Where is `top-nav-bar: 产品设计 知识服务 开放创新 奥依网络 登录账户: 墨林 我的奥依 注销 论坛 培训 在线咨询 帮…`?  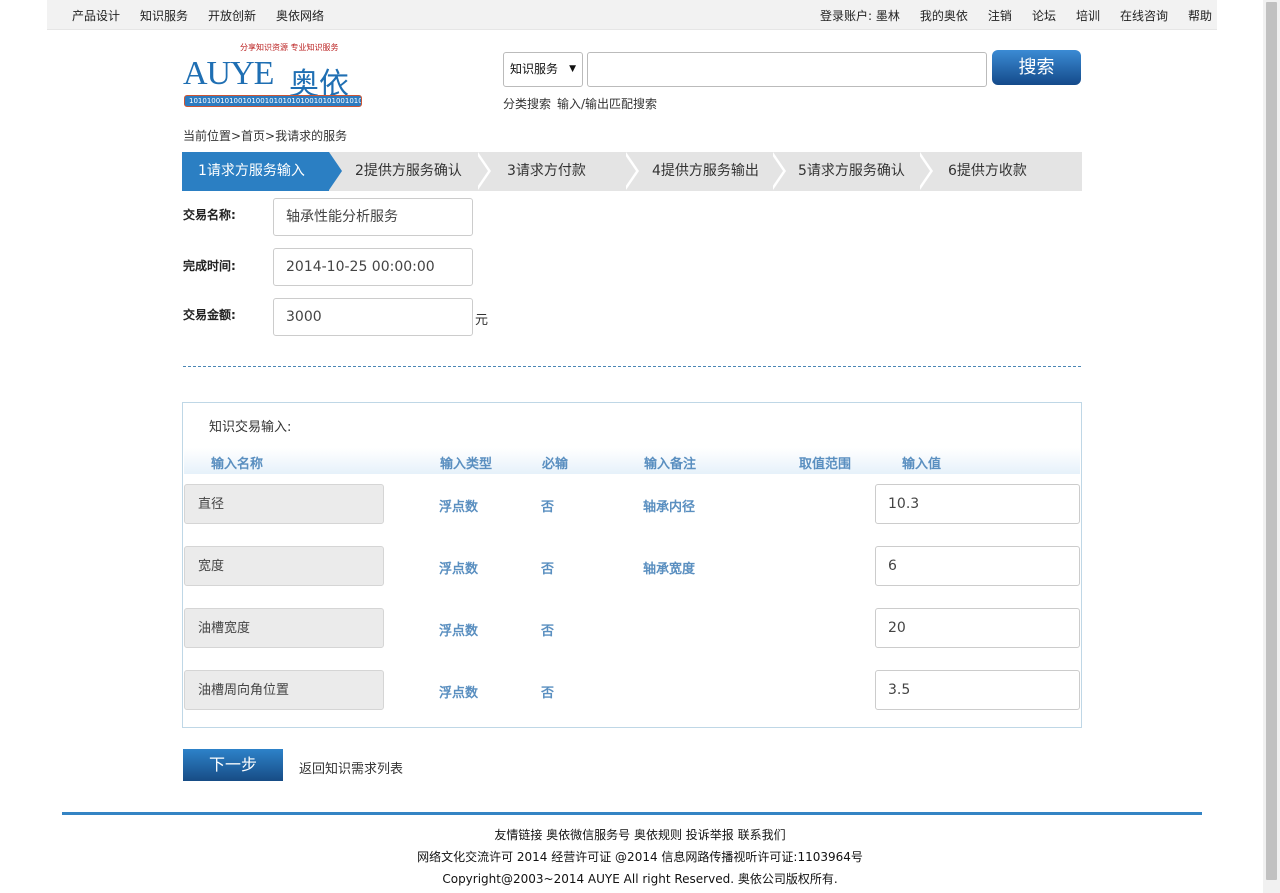
top-nav-bar: 产品设计 知识服务 开放创新 奥依网络 登录账户: 墨林 我的奥依 注销 论坛 培训 在线咨询 帮… is located at coordinates (632, 15).